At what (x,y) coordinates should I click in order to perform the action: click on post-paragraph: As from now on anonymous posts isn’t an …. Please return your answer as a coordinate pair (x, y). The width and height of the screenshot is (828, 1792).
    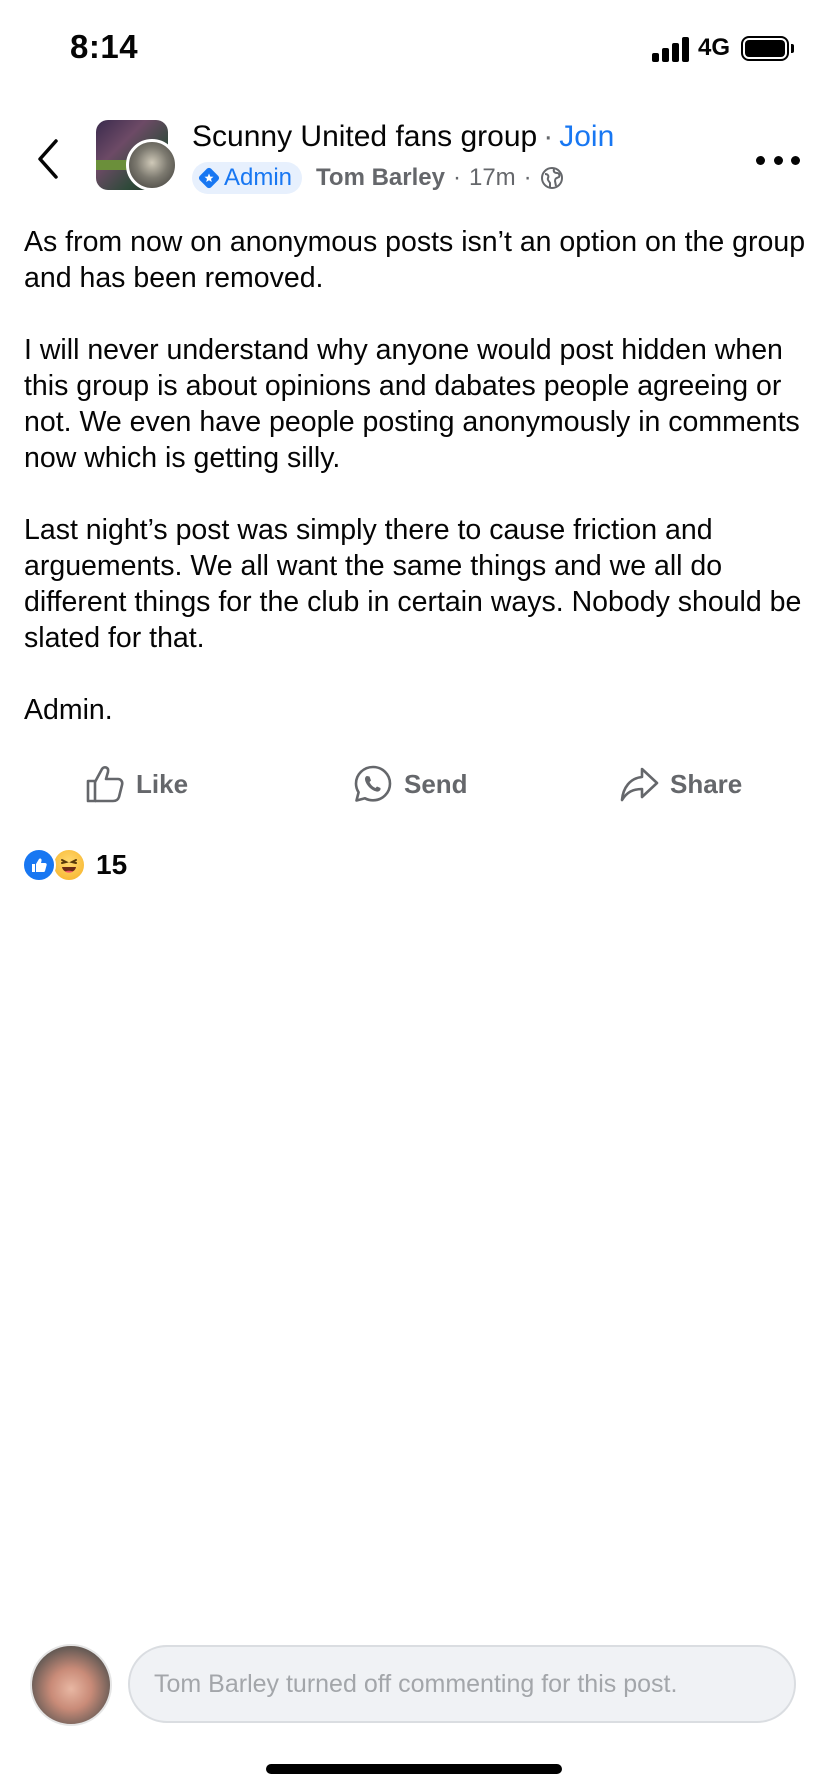
    Looking at the image, I should click on (415, 260).